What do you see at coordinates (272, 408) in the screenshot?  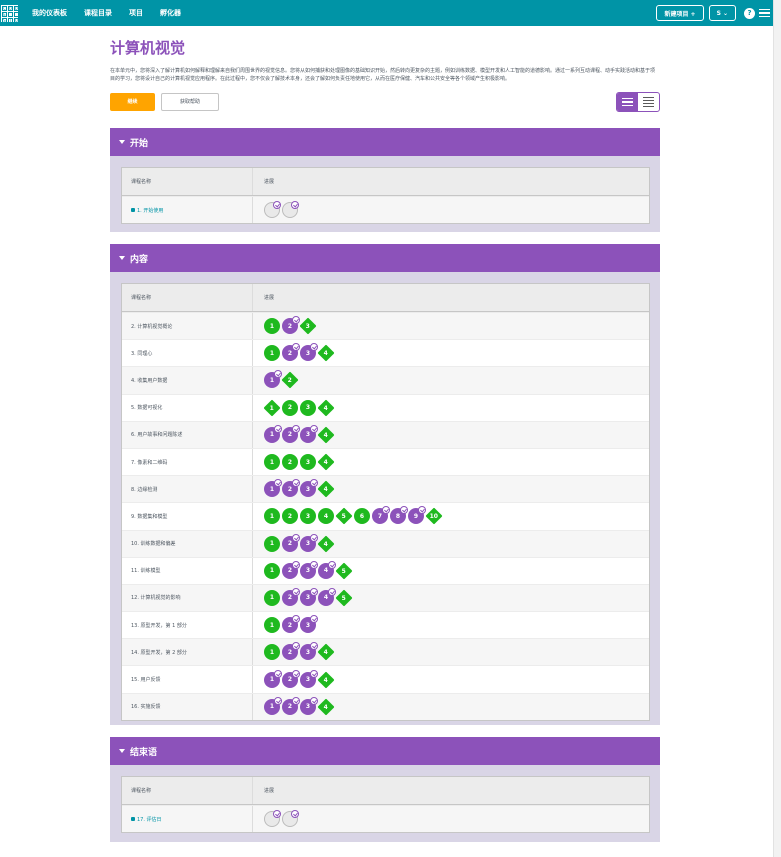 I see `assessment-level-bubble: 1` at bounding box center [272, 408].